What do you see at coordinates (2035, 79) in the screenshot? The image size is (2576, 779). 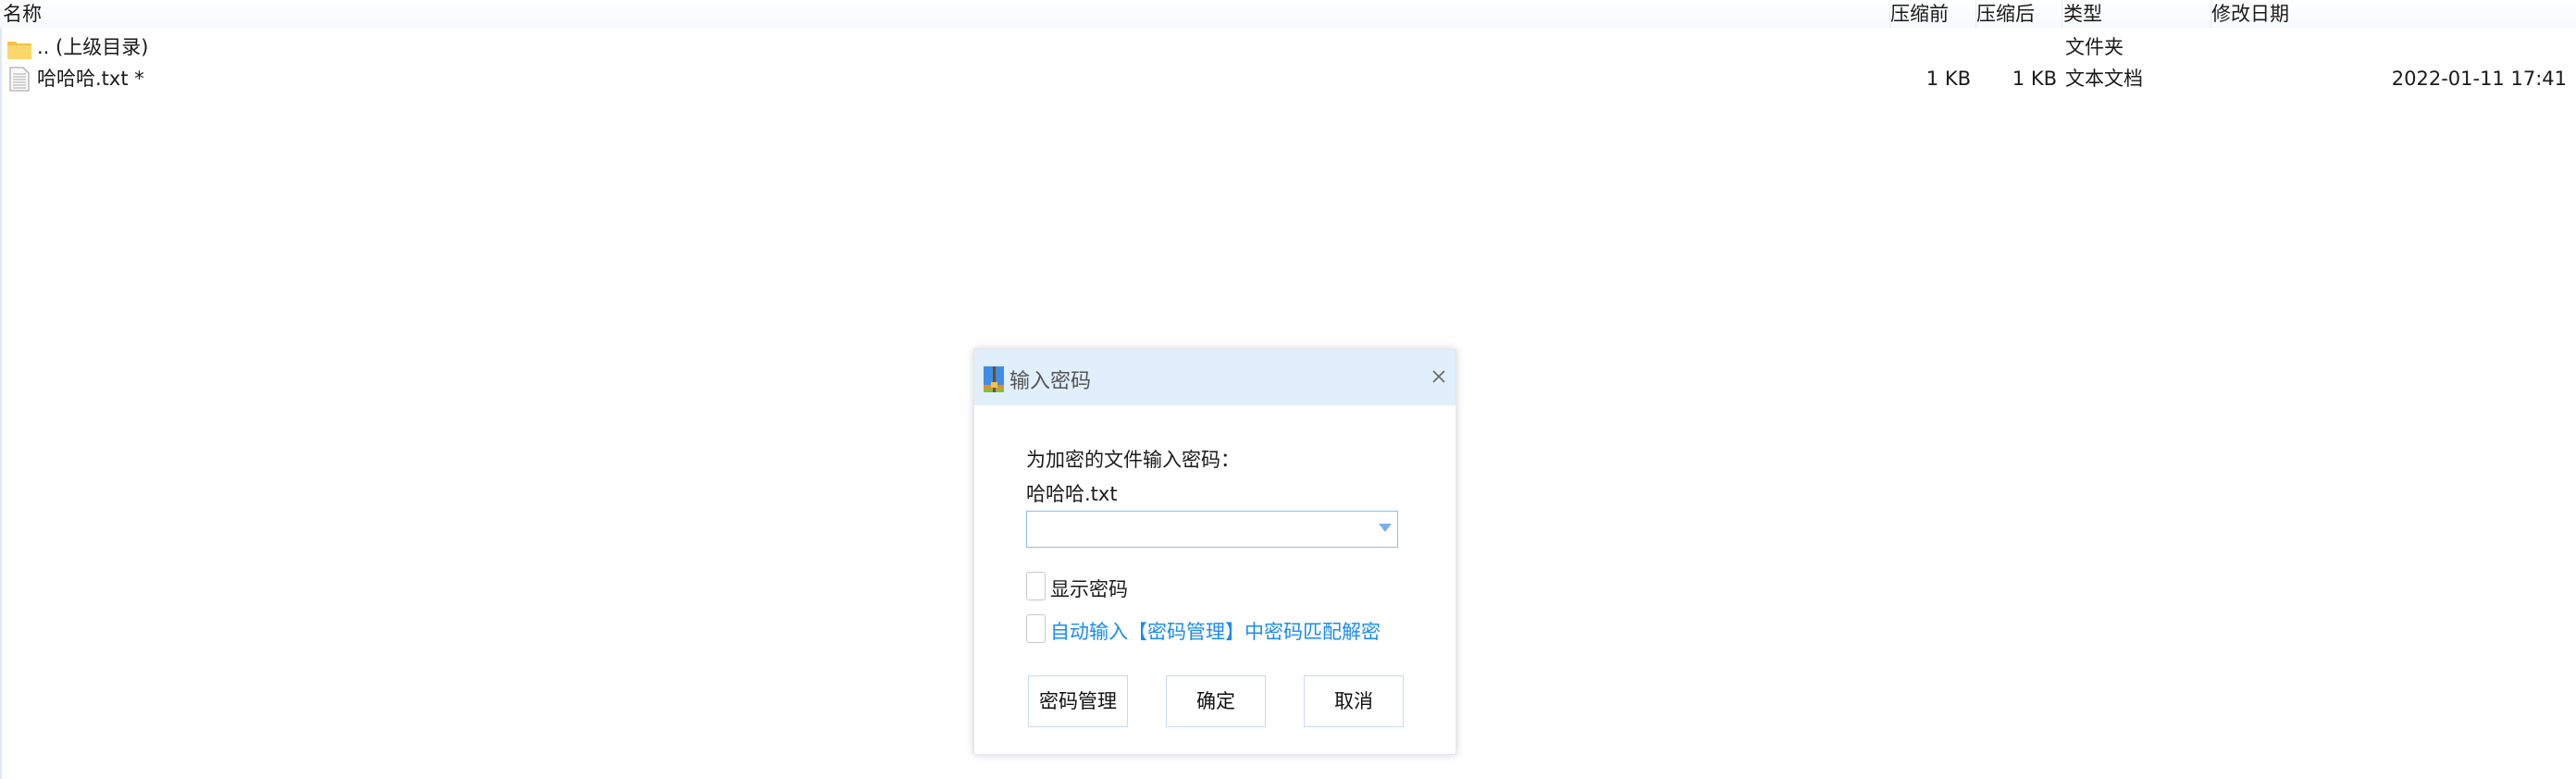 I see `file-size-after: 1 KB` at bounding box center [2035, 79].